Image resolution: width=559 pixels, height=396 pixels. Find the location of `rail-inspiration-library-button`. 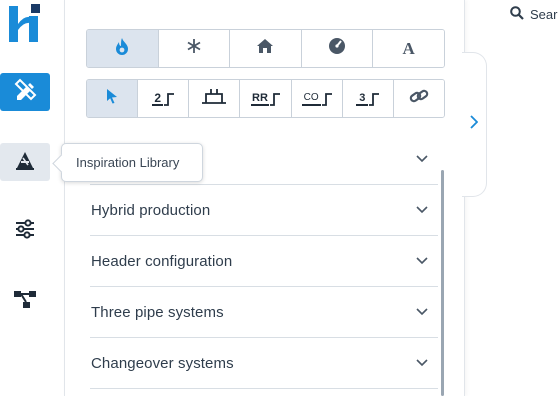

rail-inspiration-library-button is located at coordinates (25, 162).